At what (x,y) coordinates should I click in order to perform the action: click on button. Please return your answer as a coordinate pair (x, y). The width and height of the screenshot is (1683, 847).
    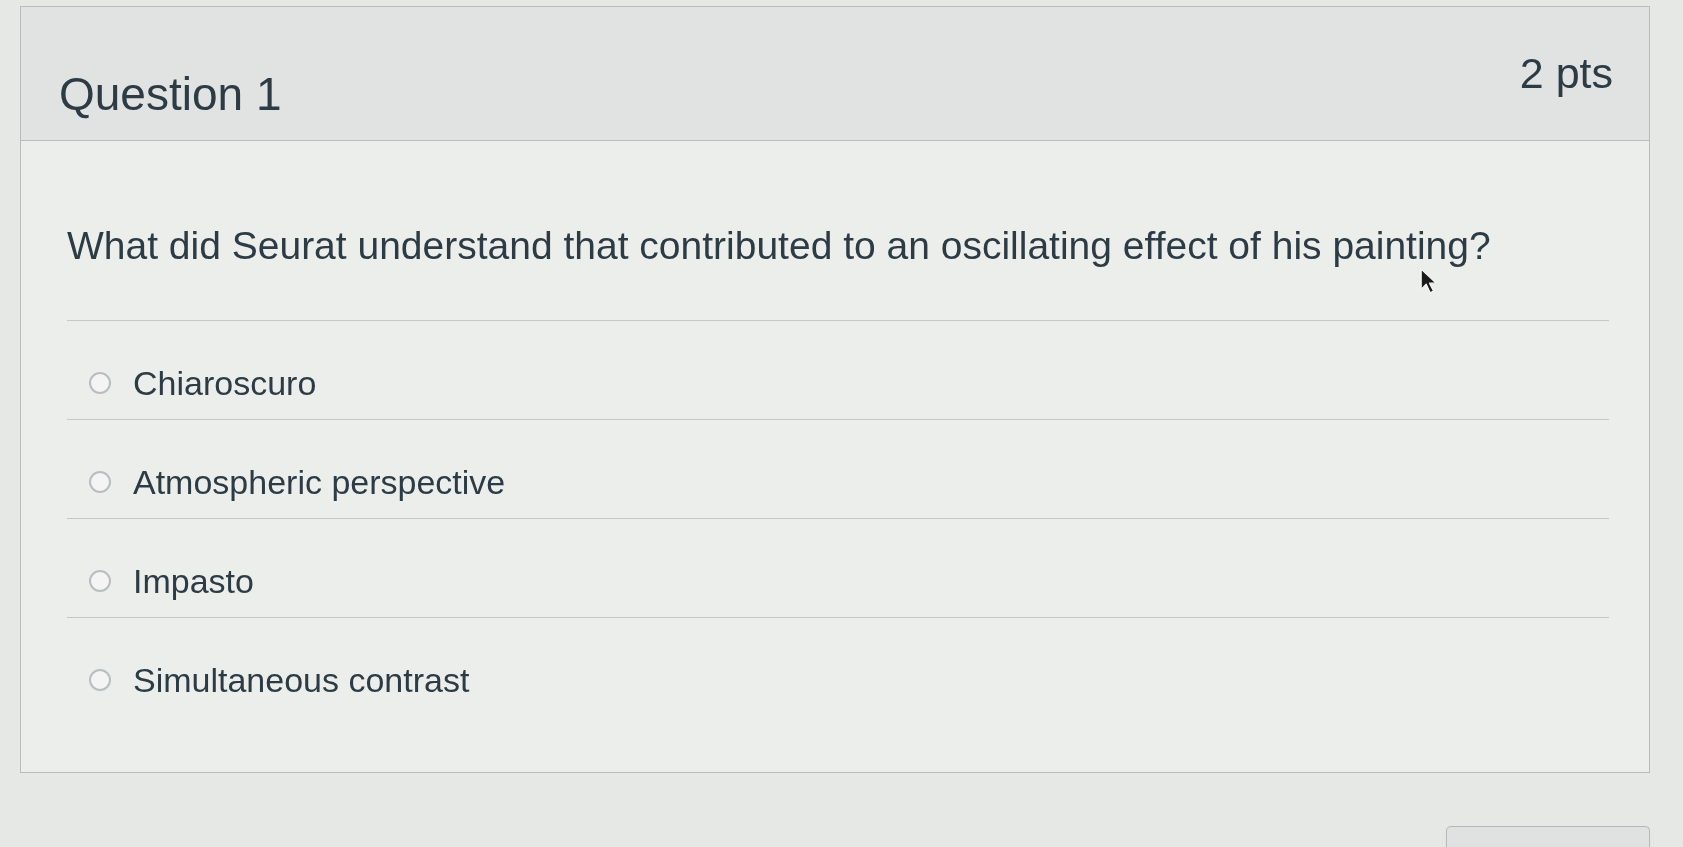
    Looking at the image, I should click on (1548, 836).